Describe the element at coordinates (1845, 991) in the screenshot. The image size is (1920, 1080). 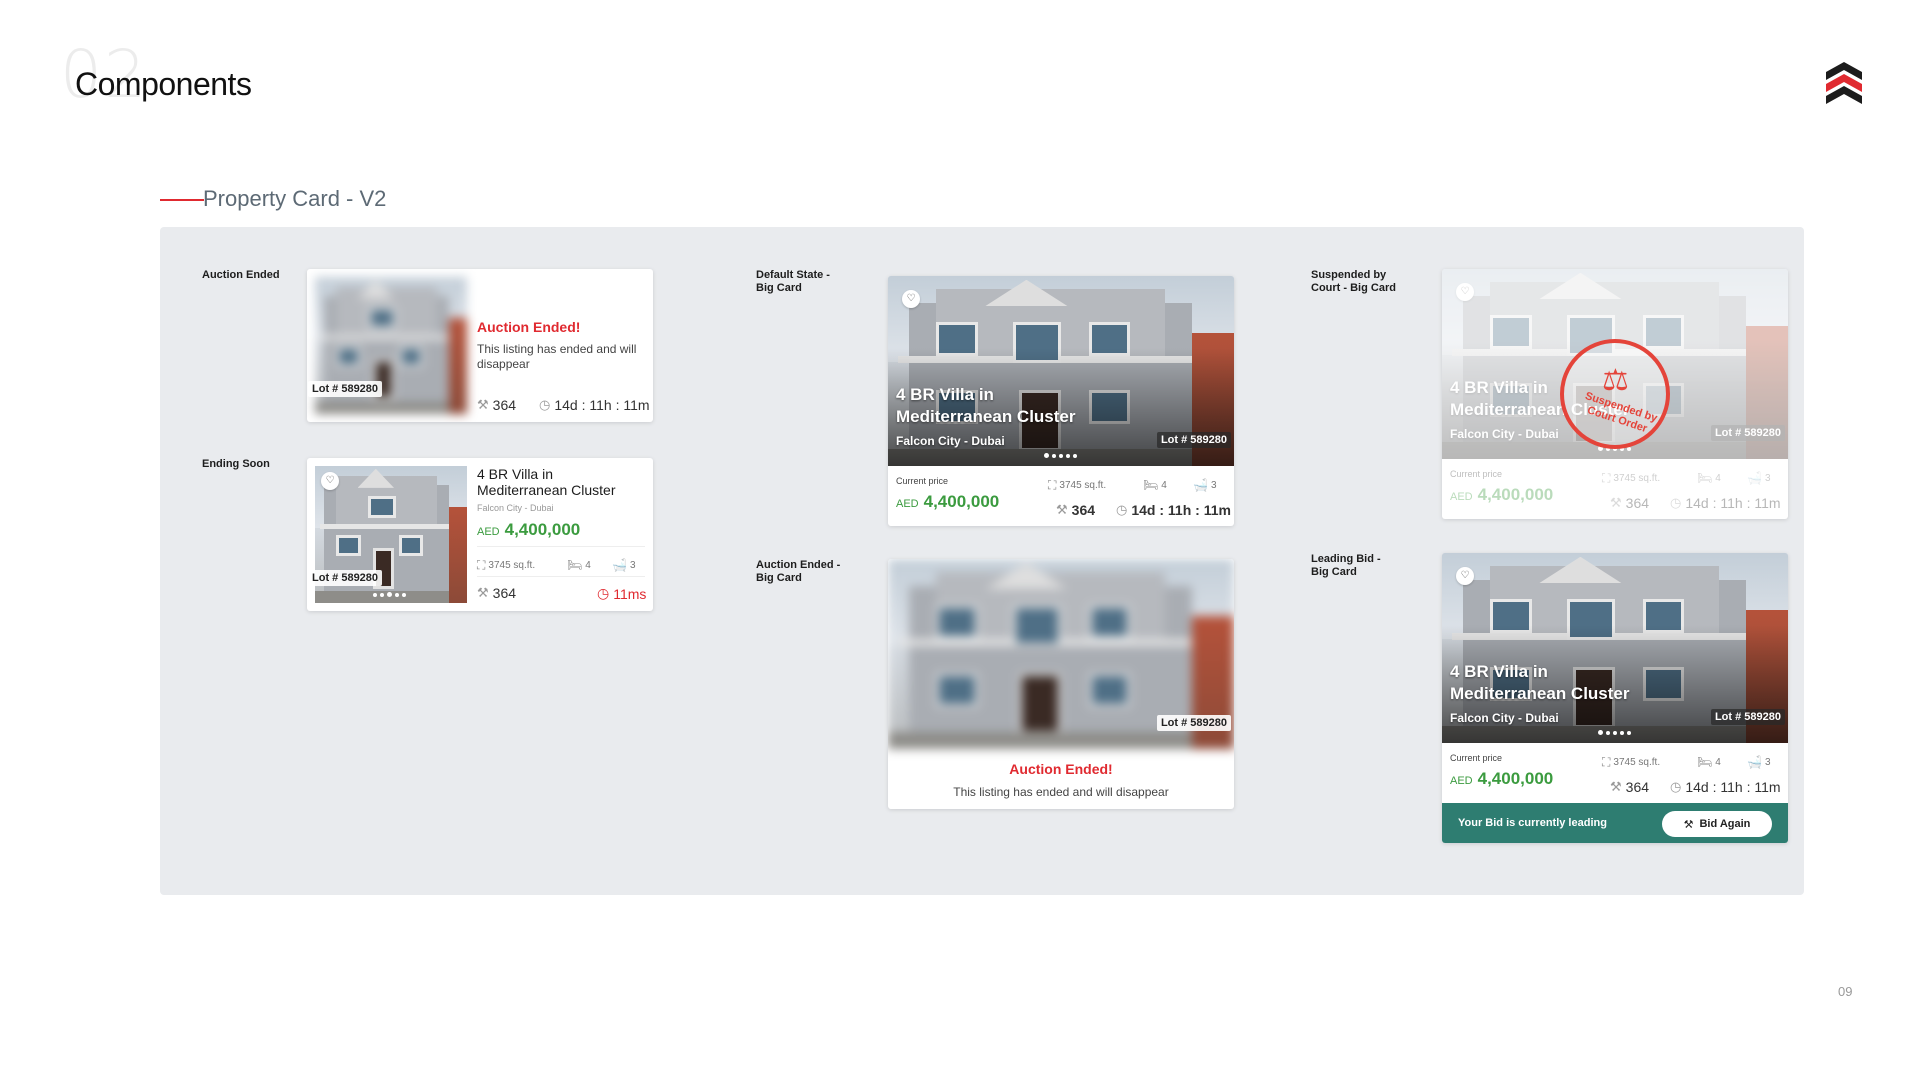
I see `page-number: 09` at that location.